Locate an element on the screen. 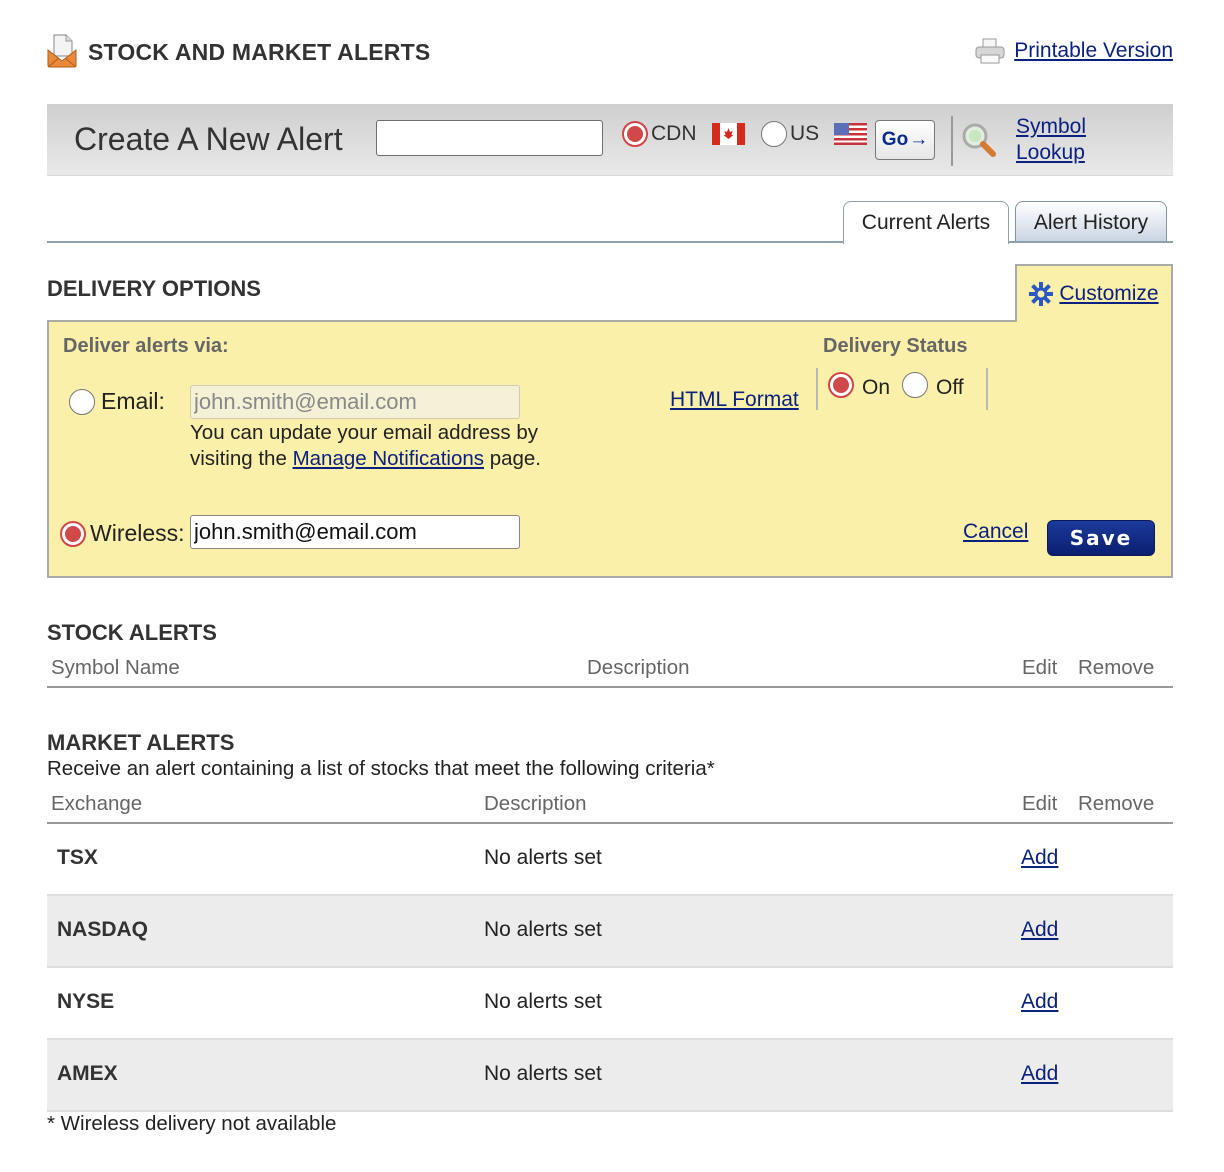 Image resolution: width=1224 pixels, height=1172 pixels. alert-envelope-icon is located at coordinates (62, 51).